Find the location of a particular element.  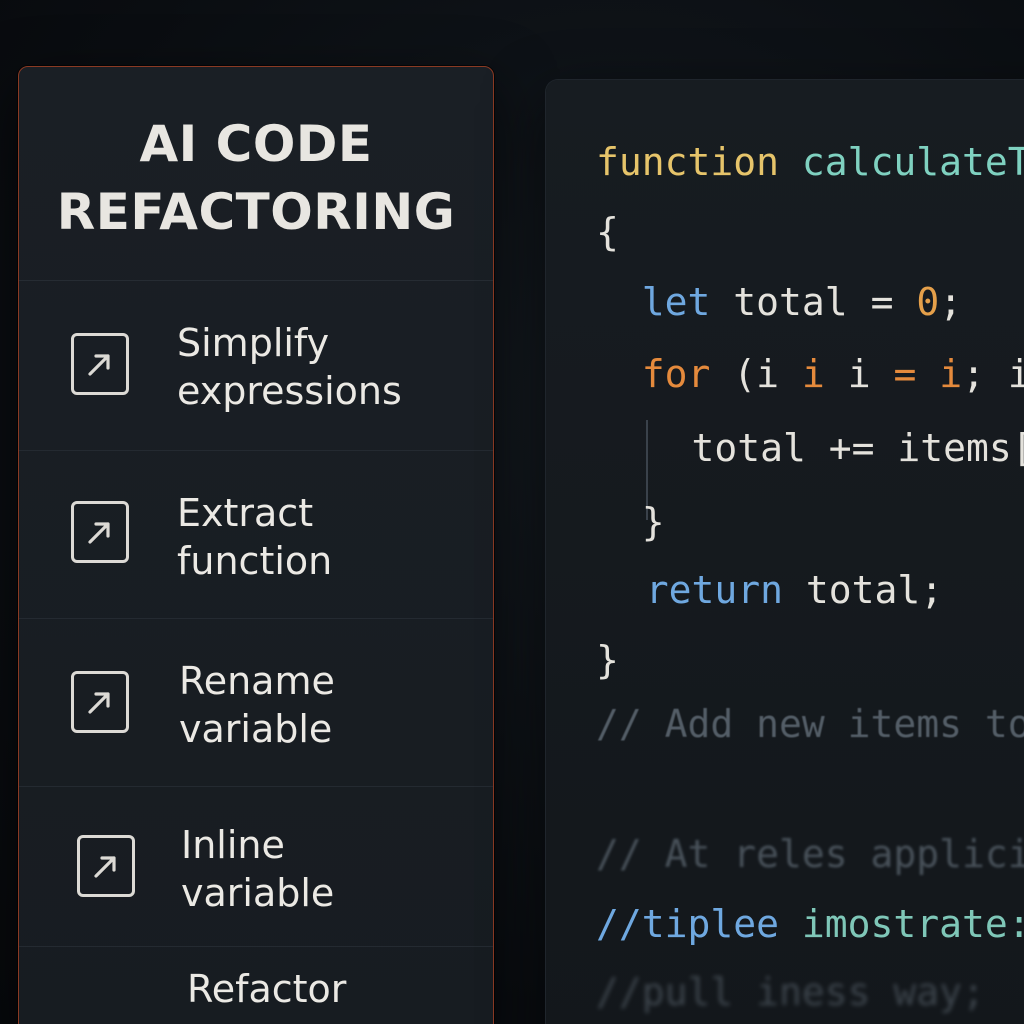

panel-header: AI CODE REFACTORING is located at coordinates (256, 174).